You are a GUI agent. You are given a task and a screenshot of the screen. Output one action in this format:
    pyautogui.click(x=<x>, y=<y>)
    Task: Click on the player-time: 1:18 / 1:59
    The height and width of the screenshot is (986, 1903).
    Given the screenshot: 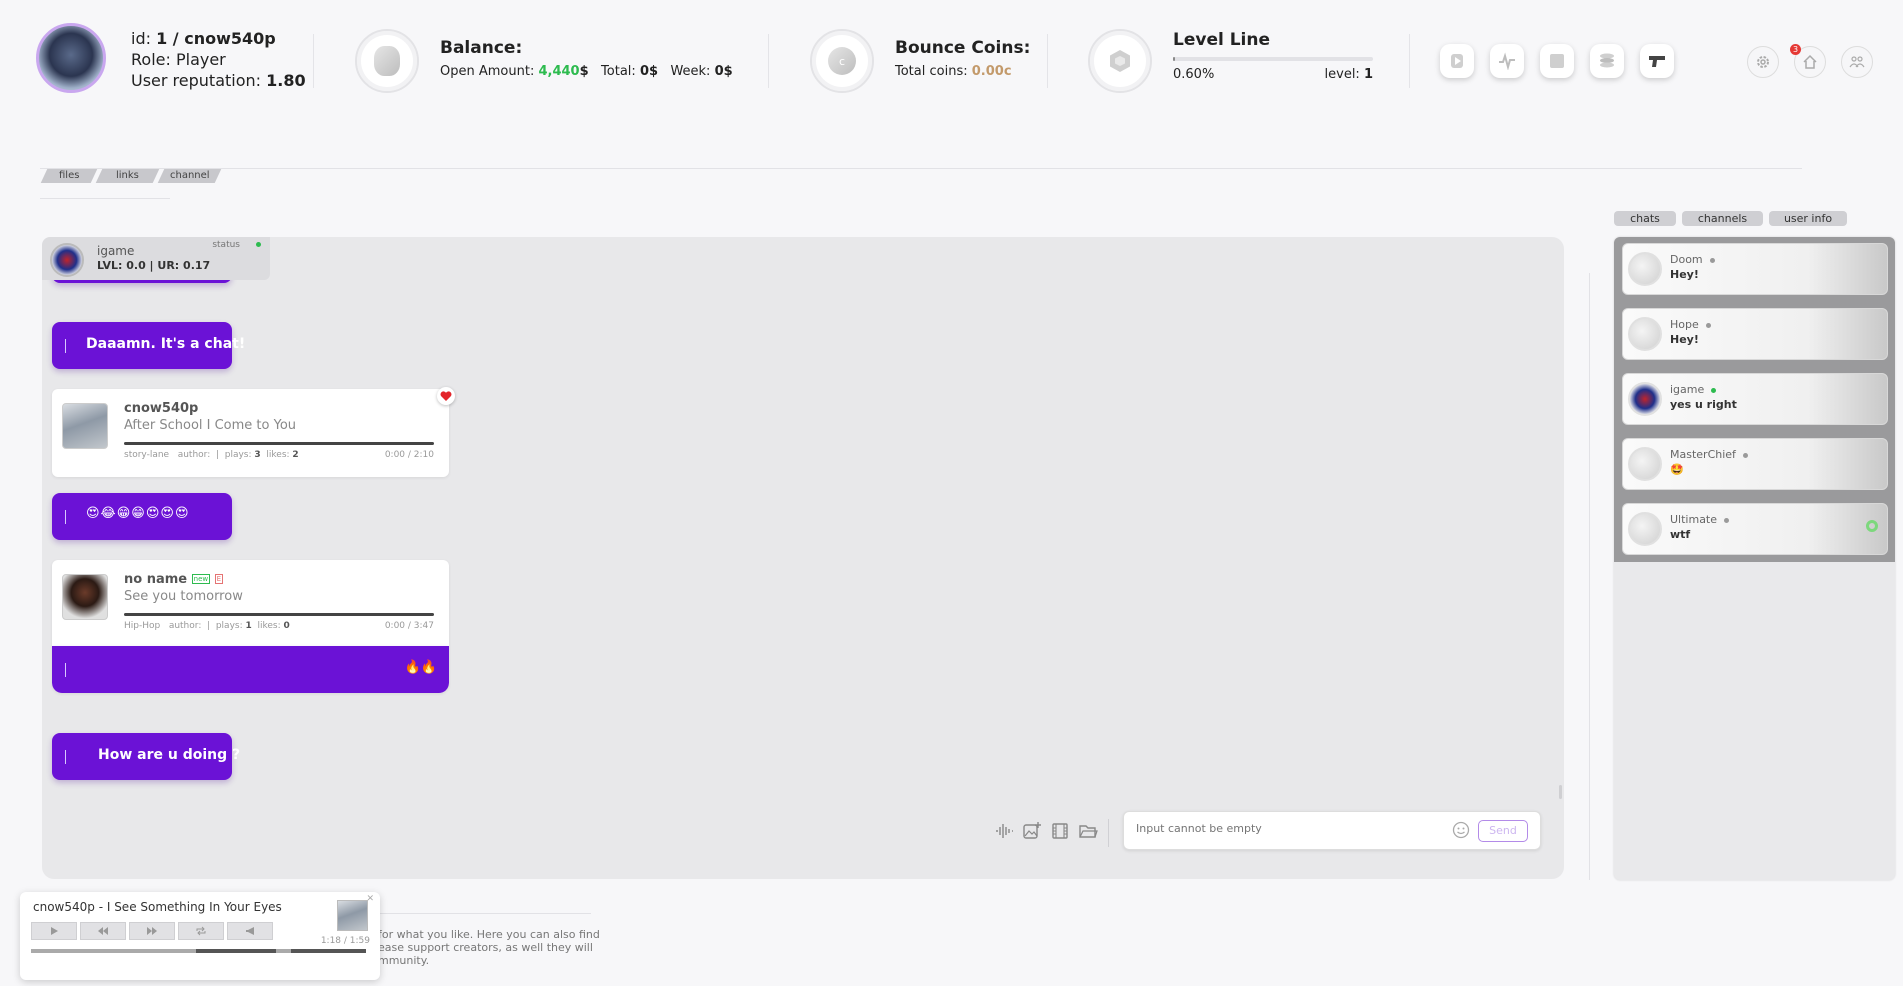 What is the action you would take?
    pyautogui.click(x=345, y=941)
    